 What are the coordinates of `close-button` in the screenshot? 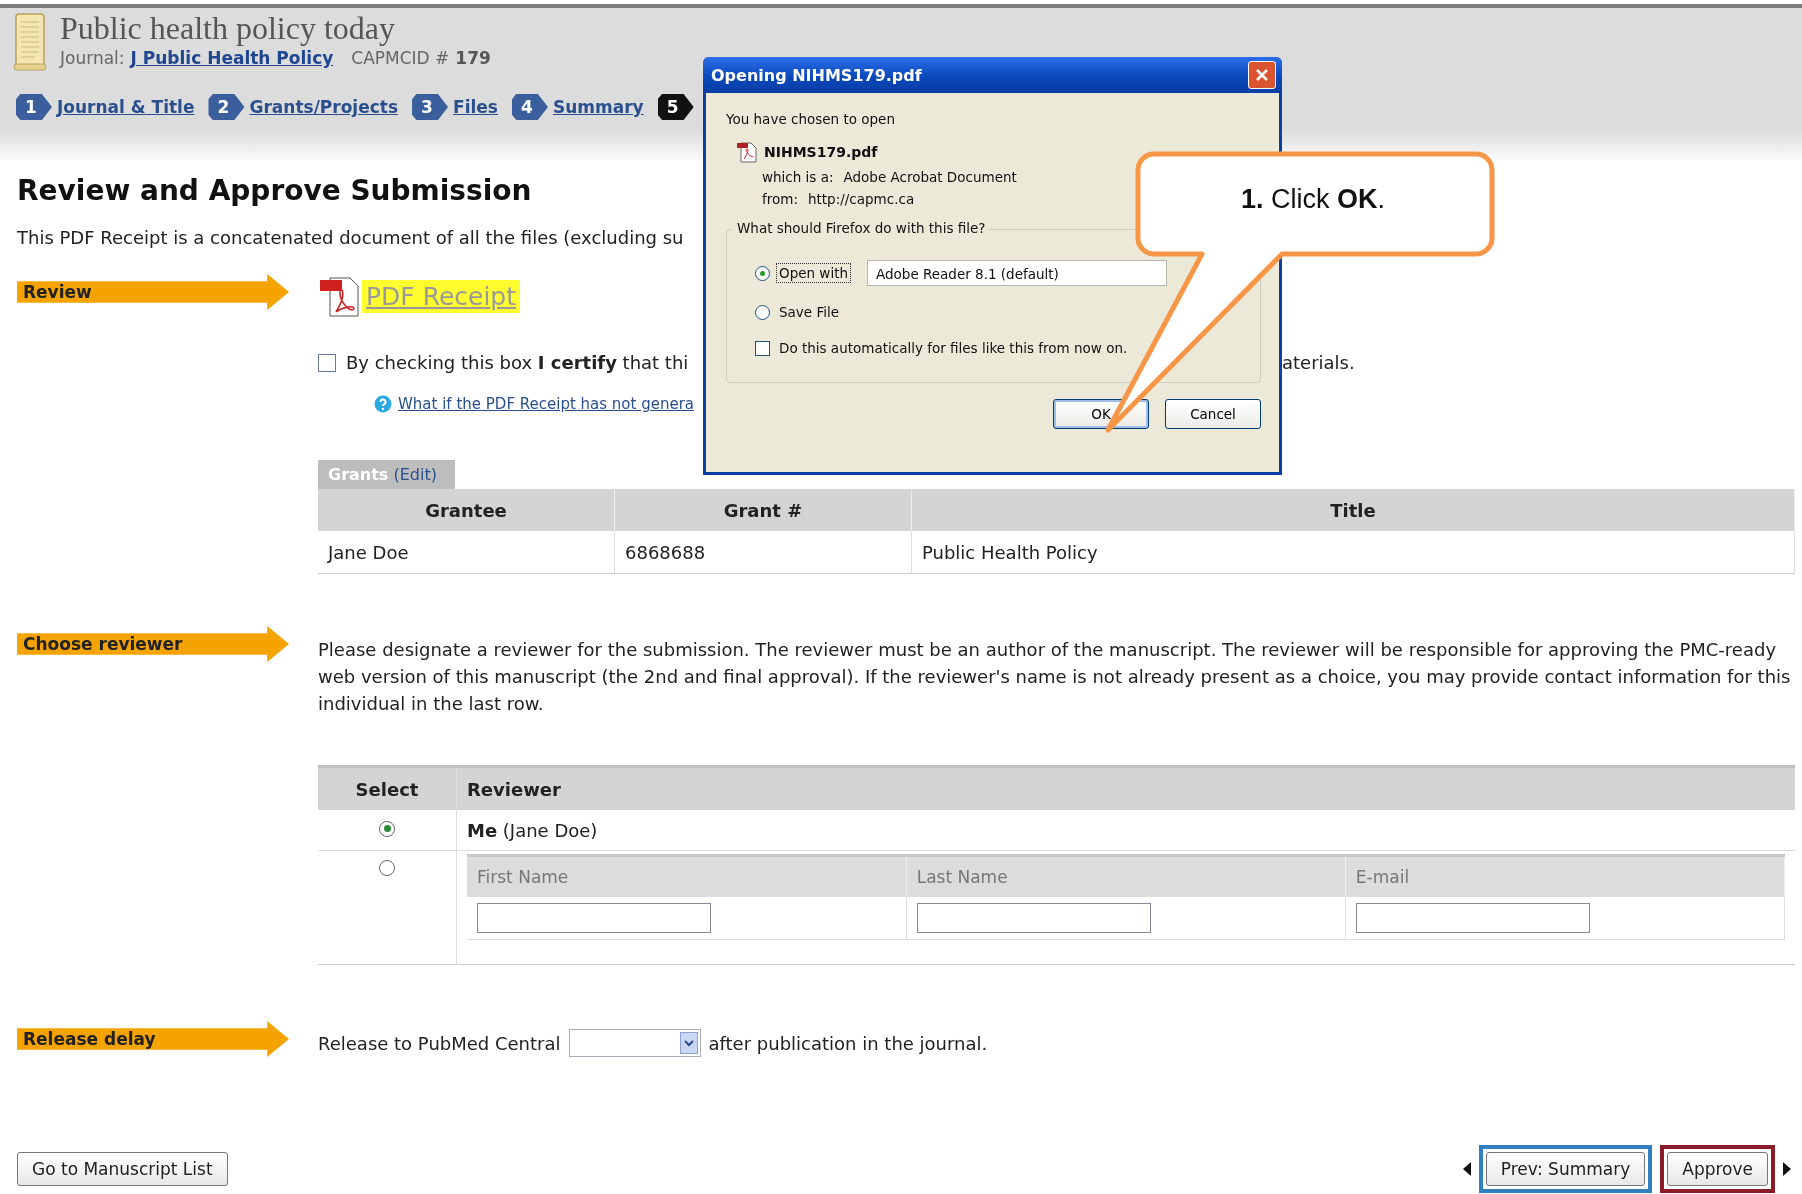 It's located at (1262, 75).